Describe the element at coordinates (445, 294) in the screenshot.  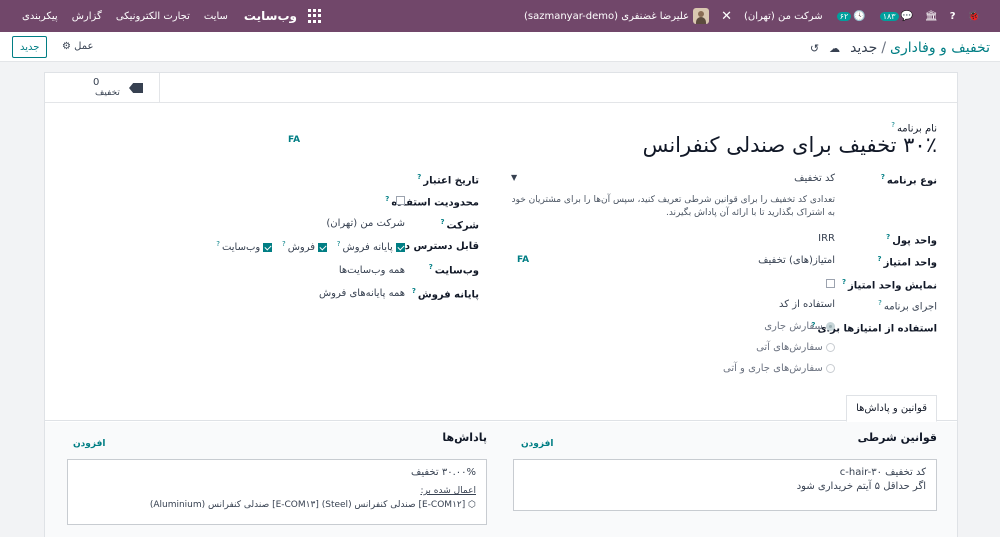
I see `pos-label: پایانه فروش?` at that location.